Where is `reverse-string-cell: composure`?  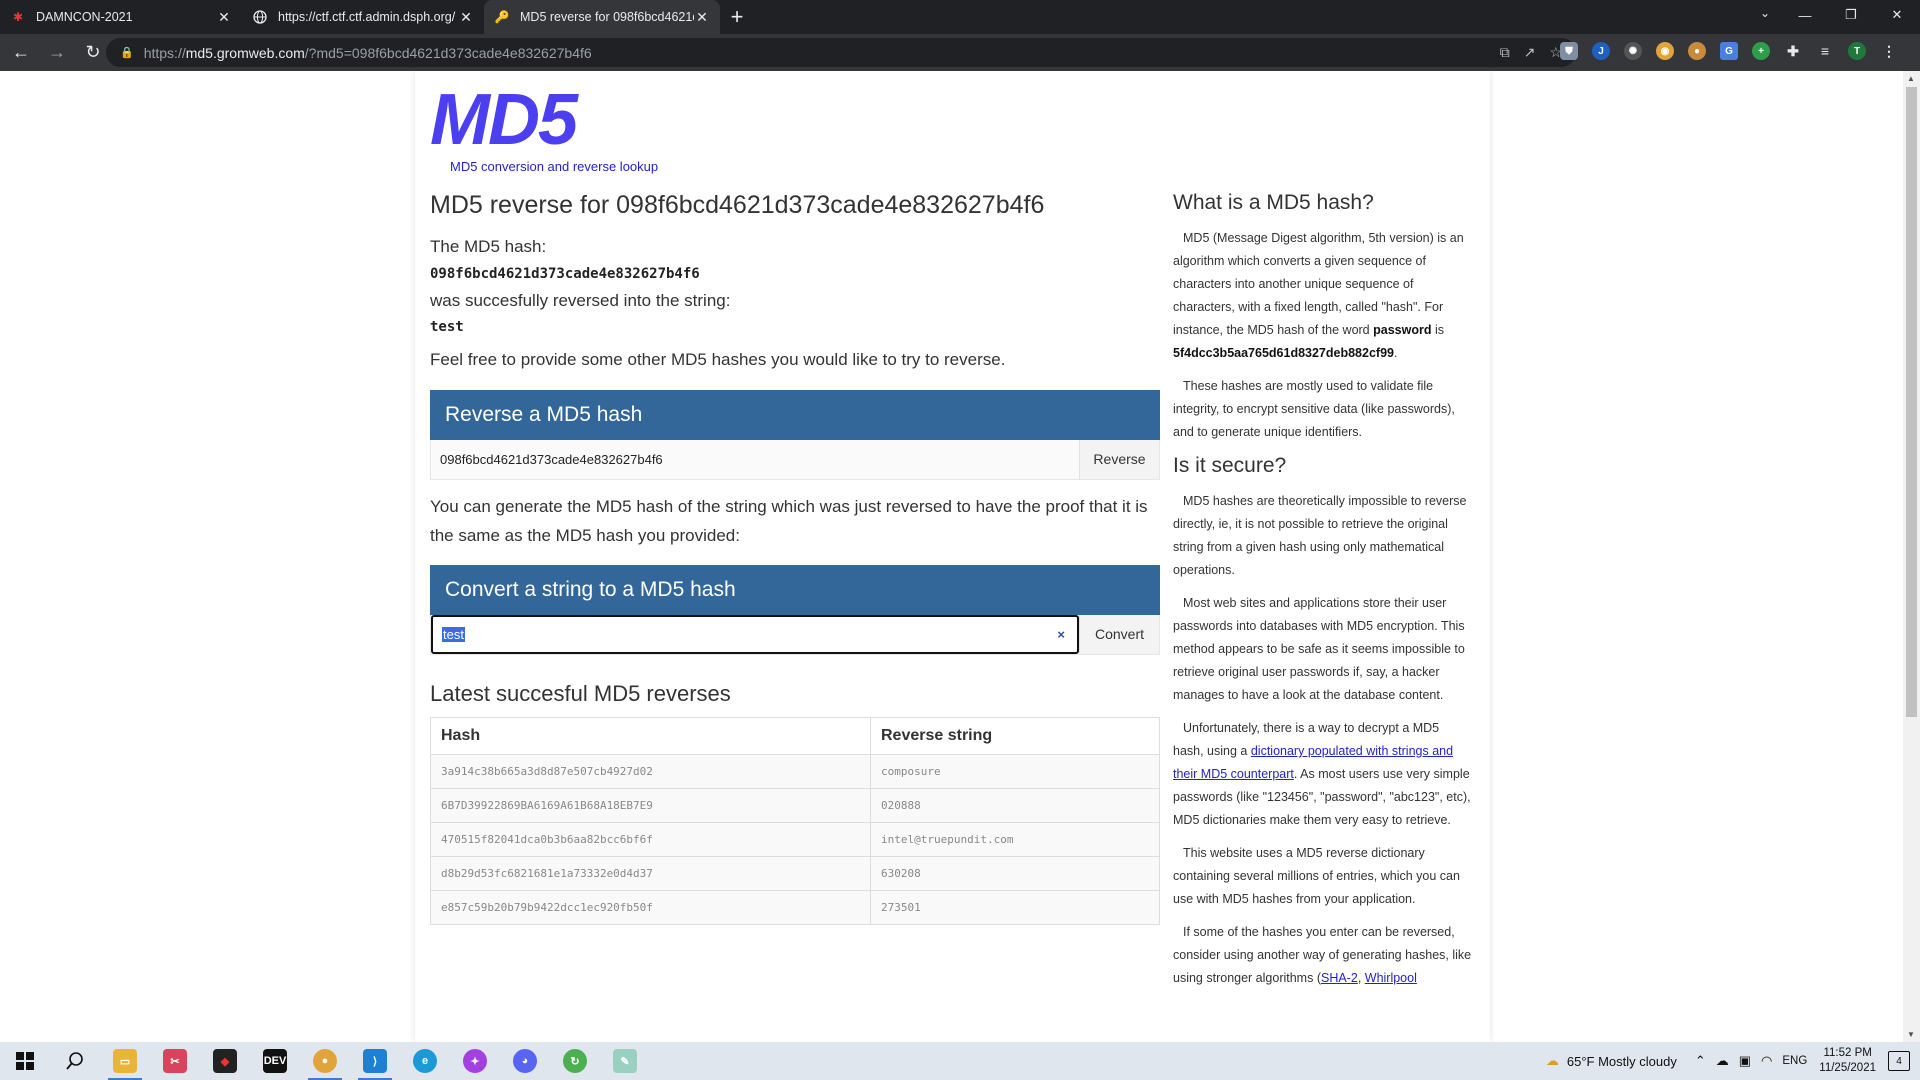 reverse-string-cell: composure is located at coordinates (1015, 771).